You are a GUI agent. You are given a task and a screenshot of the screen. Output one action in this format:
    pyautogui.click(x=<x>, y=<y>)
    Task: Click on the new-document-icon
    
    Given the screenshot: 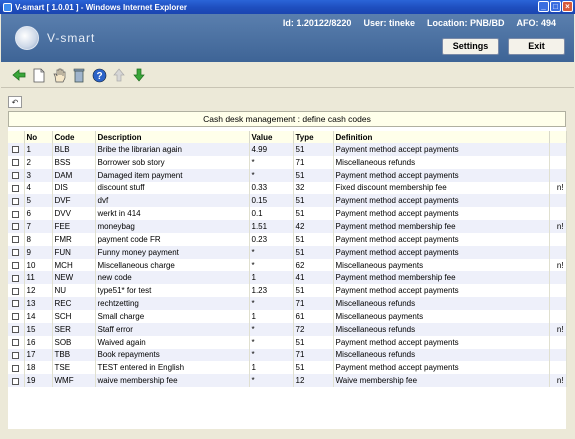 What is the action you would take?
    pyautogui.click(x=39, y=75)
    